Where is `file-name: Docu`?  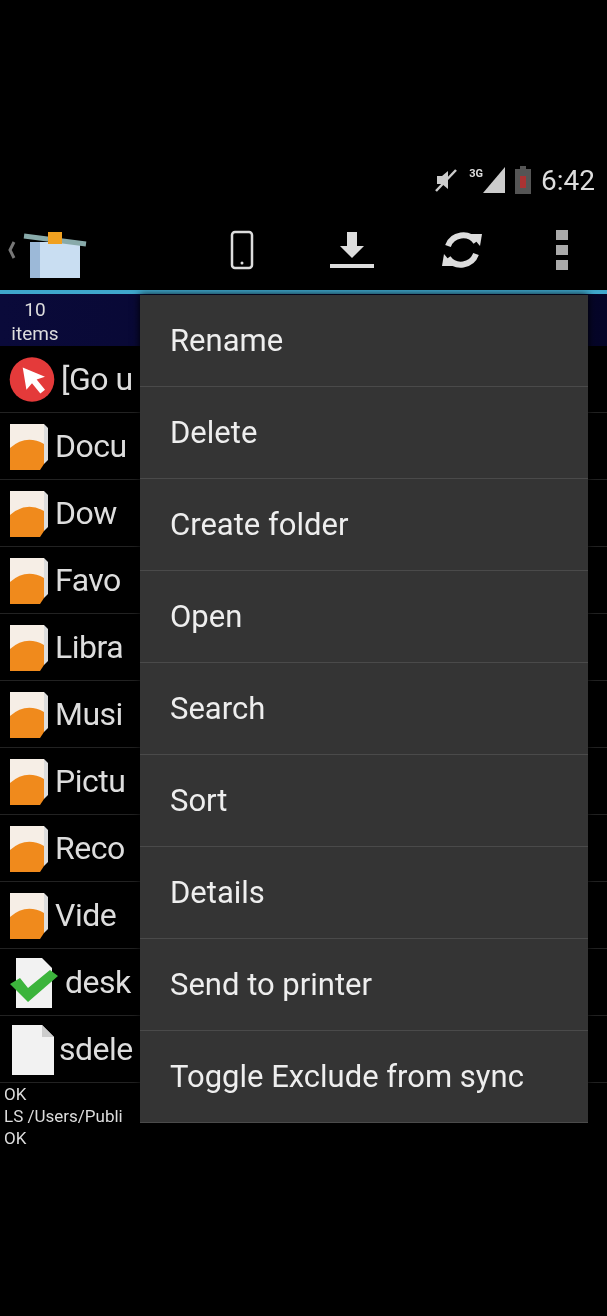 file-name: Docu is located at coordinates (91, 446).